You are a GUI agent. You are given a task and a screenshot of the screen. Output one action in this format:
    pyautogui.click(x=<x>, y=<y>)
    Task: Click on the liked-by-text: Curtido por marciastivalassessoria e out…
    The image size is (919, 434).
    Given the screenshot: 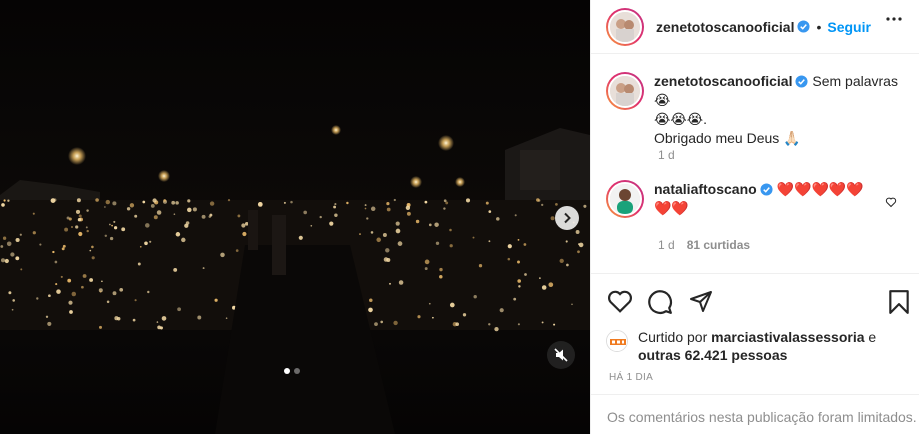 What is the action you would take?
    pyautogui.click(x=768, y=346)
    